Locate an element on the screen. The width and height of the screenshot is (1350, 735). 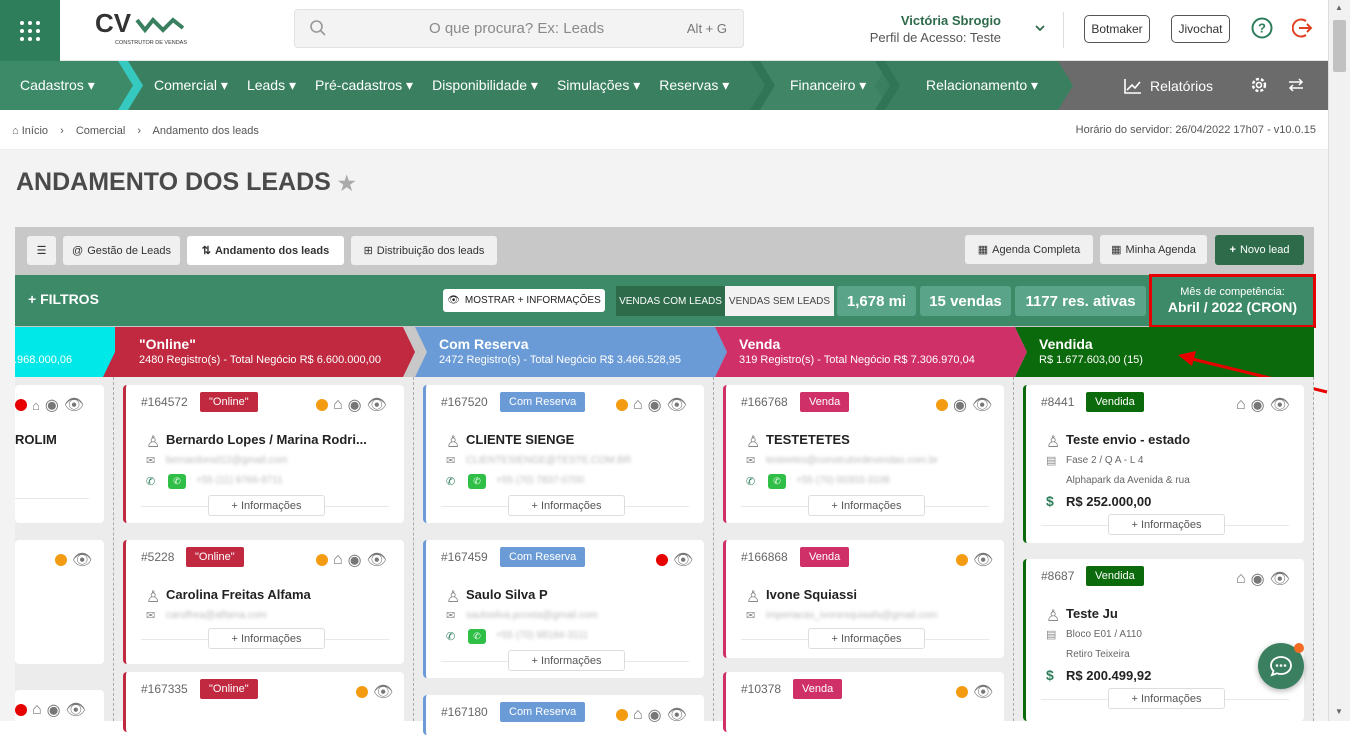
vendas-com-leads-toggle: VENDAS COM LEADS is located at coordinates (670, 301).